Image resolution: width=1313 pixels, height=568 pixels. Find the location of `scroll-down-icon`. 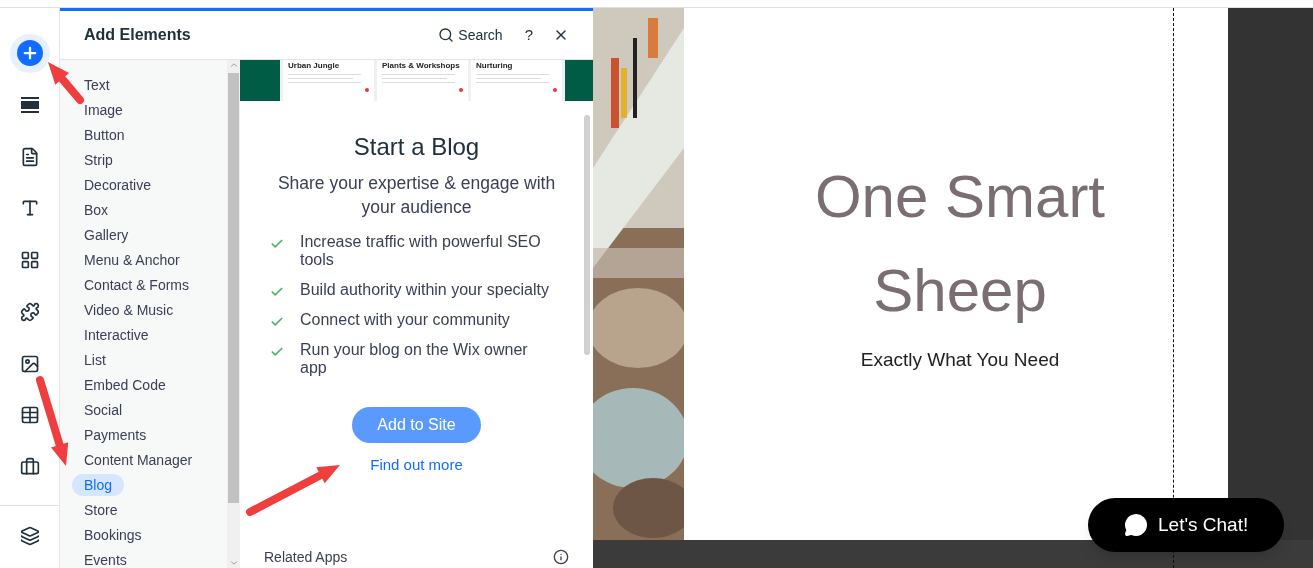

scroll-down-icon is located at coordinates (233, 563).